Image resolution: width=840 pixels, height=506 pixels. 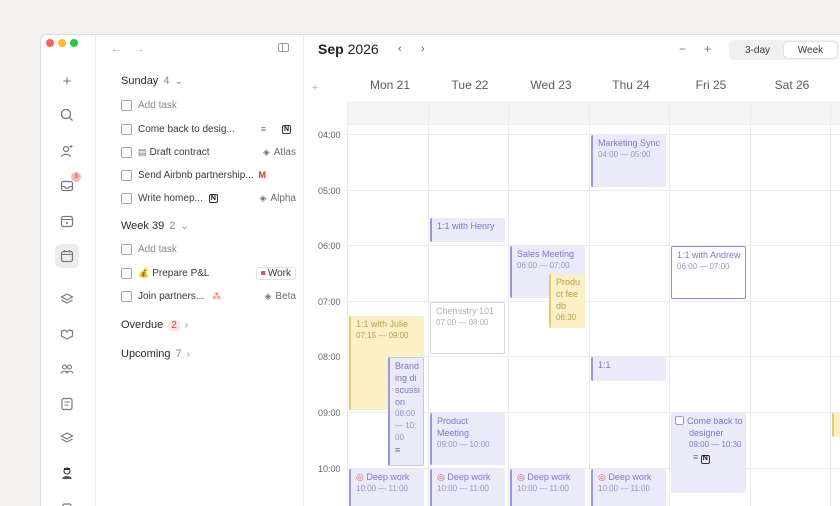 I want to click on hour-label: 04:00, so click(x=329, y=135).